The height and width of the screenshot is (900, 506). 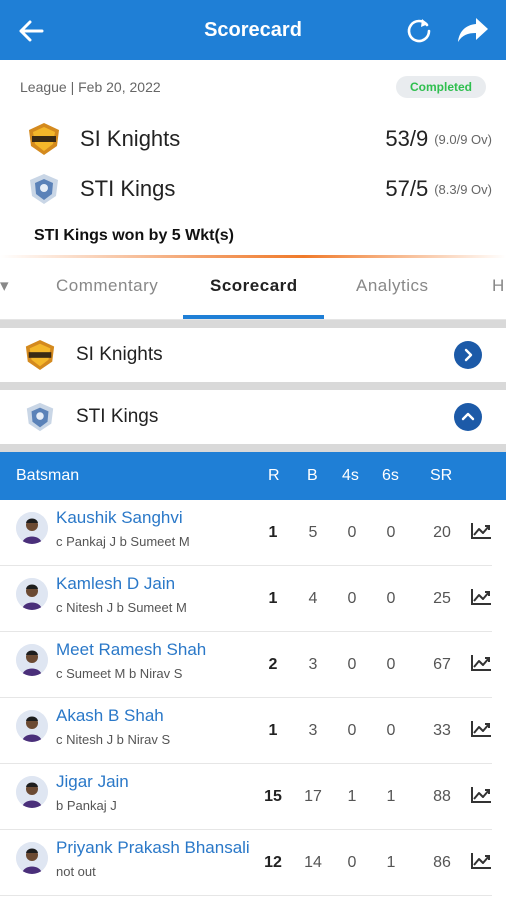 I want to click on batsman-name: Priyank Prakash Bhansali, so click(x=153, y=848).